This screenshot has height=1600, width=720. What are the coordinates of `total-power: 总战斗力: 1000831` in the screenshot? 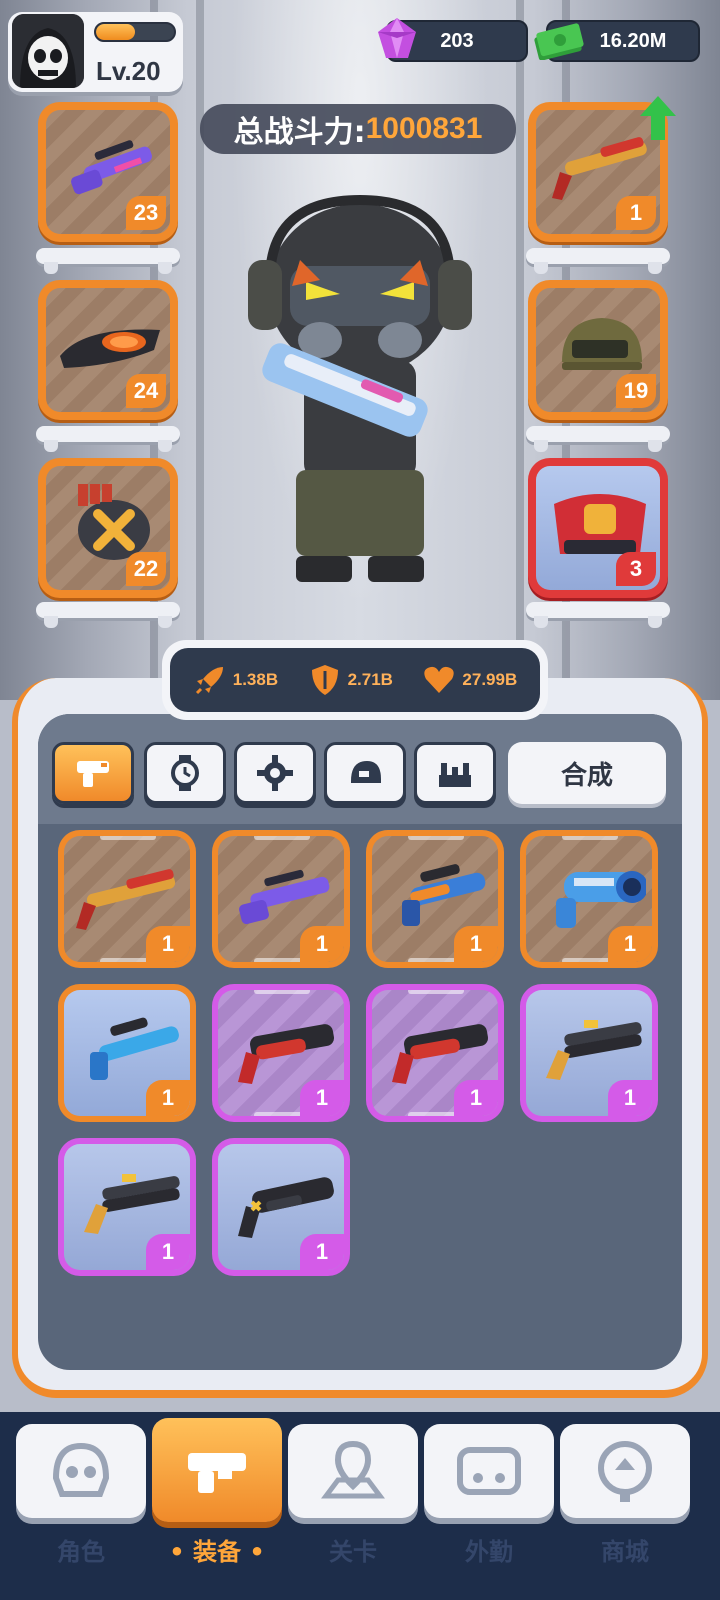 It's located at (358, 129).